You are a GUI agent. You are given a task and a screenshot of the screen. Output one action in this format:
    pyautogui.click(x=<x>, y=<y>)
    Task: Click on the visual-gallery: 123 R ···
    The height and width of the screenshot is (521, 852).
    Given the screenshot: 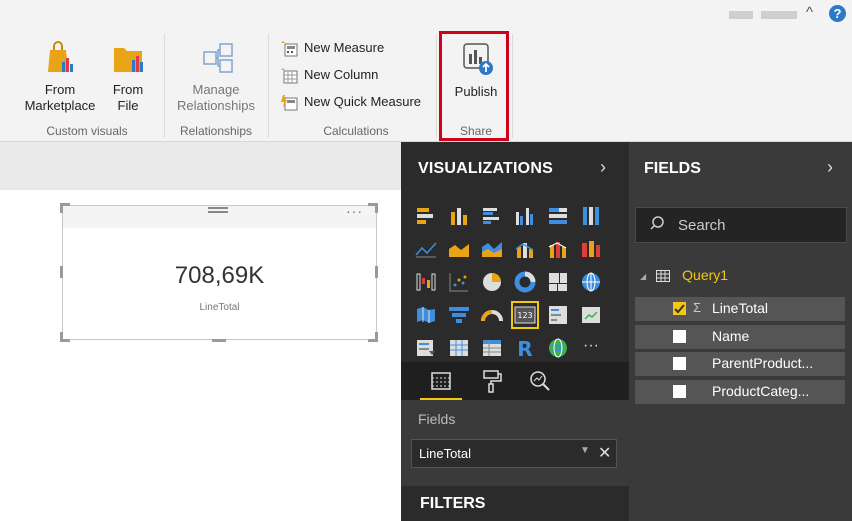 What is the action you would take?
    pyautogui.click(x=514, y=282)
    